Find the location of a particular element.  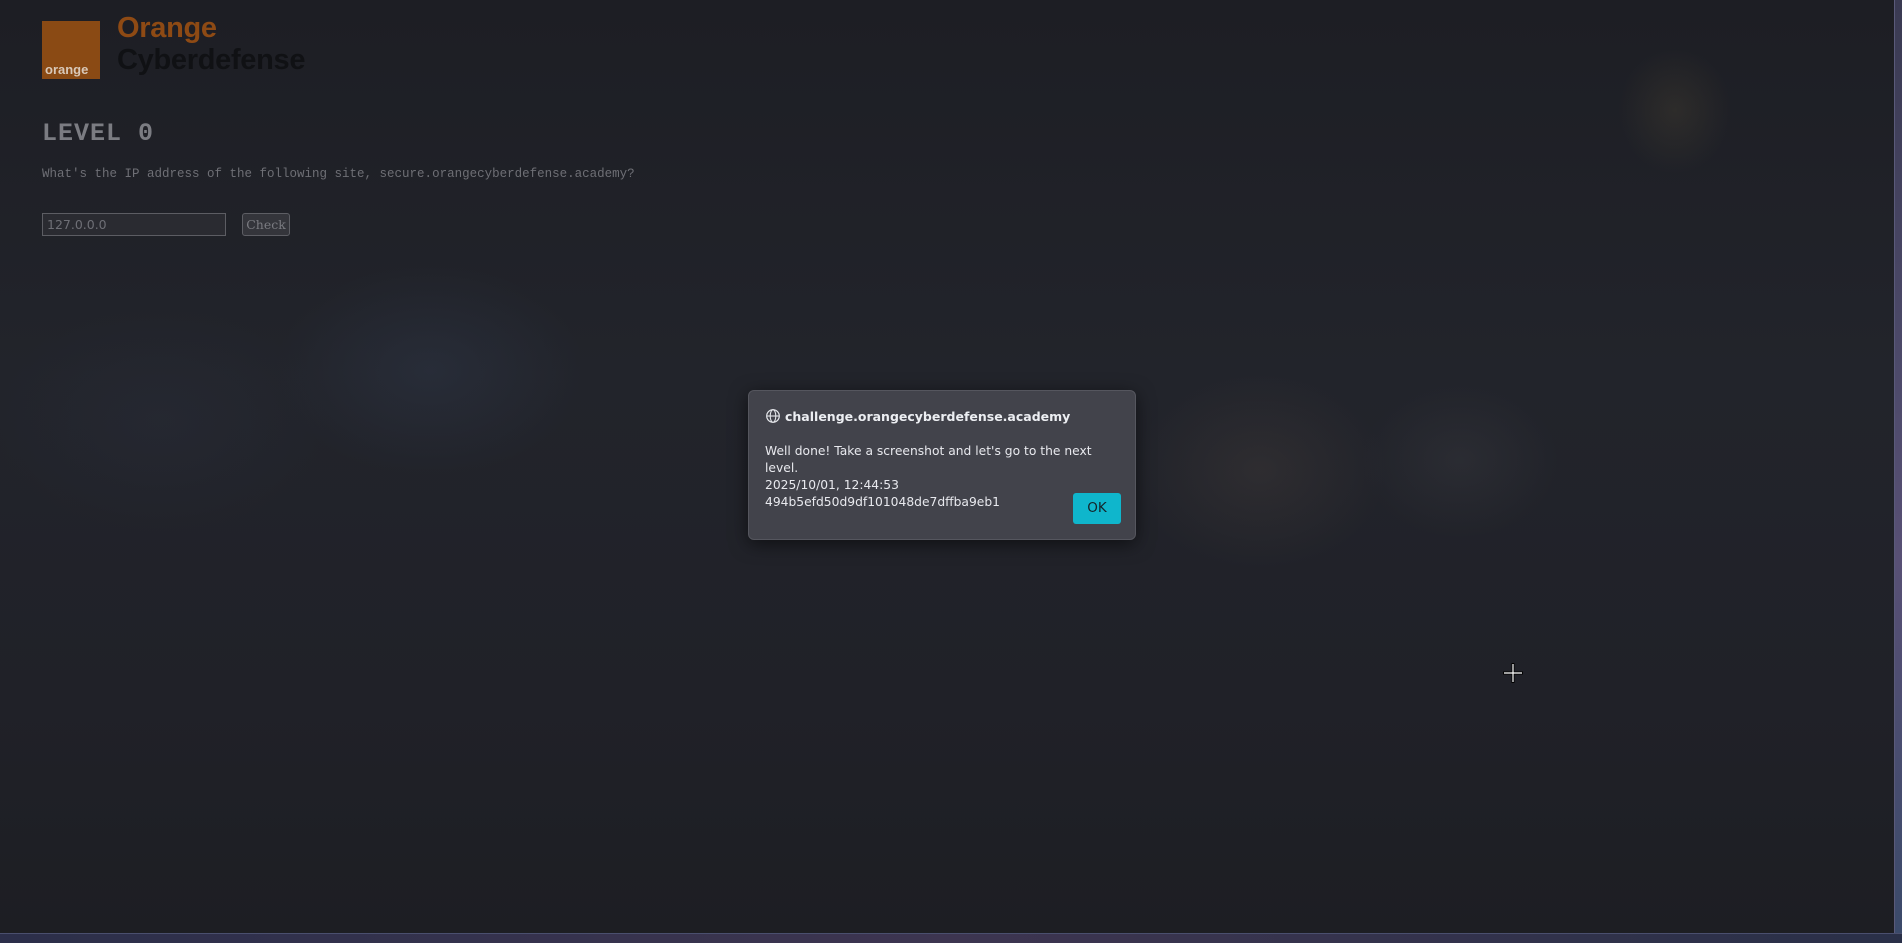

answer-input: 127.0.0.0 is located at coordinates (134, 224).